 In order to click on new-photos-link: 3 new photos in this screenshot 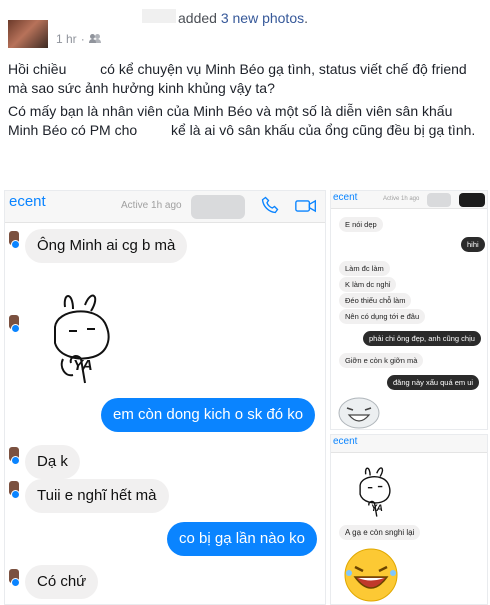, I will do `click(262, 18)`.